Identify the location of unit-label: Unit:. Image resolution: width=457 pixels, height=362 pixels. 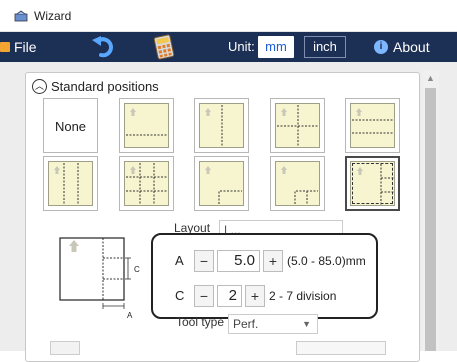
(241, 46).